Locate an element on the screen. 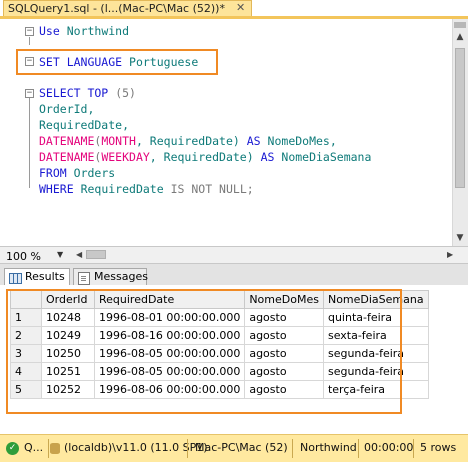 Image resolution: width=468 pixels, height=462 pixels. punct: ; is located at coordinates (250, 189).